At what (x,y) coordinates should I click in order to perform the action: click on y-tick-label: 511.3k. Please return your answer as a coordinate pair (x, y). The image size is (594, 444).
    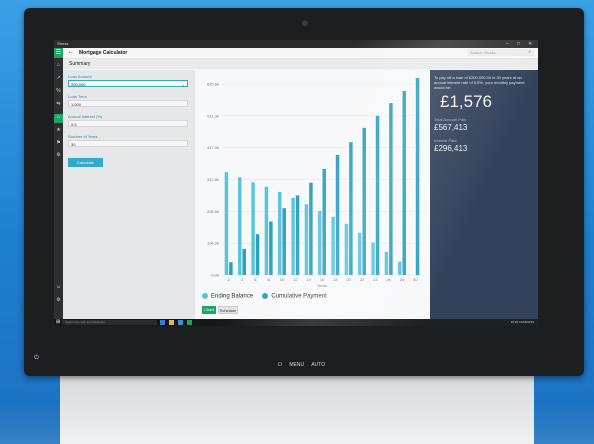
    Looking at the image, I should click on (213, 115).